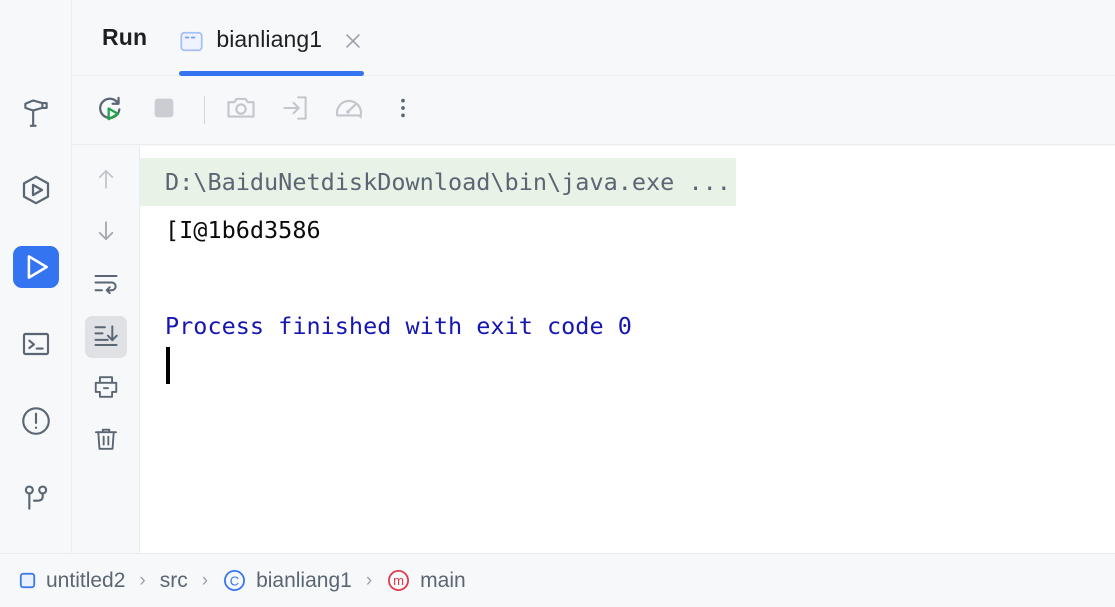  What do you see at coordinates (557, 580) in the screenshot?
I see `breadcrumb: untitled2 › src › C bianliang1 › m main` at bounding box center [557, 580].